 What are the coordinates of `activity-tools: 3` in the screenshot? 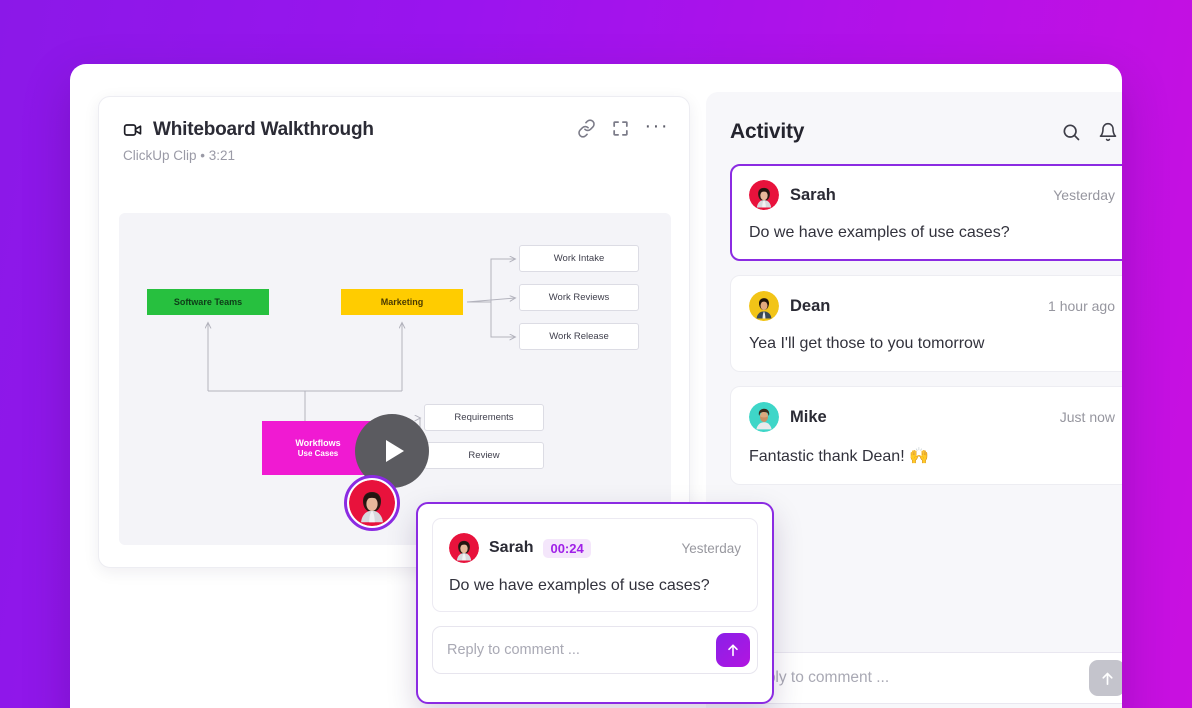 It's located at (1091, 132).